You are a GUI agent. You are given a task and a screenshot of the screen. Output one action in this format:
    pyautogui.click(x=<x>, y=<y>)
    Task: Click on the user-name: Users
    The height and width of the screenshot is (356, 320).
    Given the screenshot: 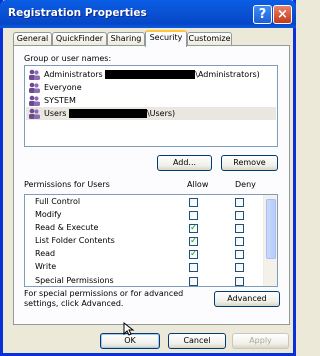 What is the action you would take?
    pyautogui.click(x=55, y=113)
    